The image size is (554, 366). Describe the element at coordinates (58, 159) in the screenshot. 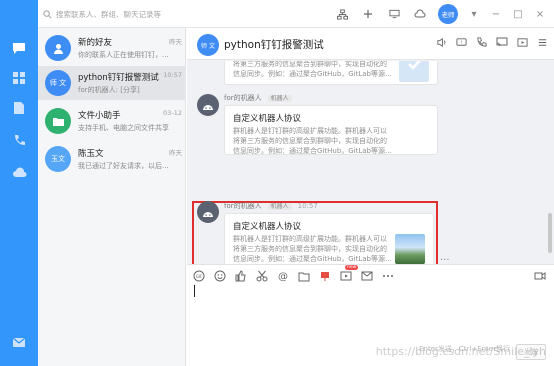

I see `contact-avatar: 玉文` at that location.